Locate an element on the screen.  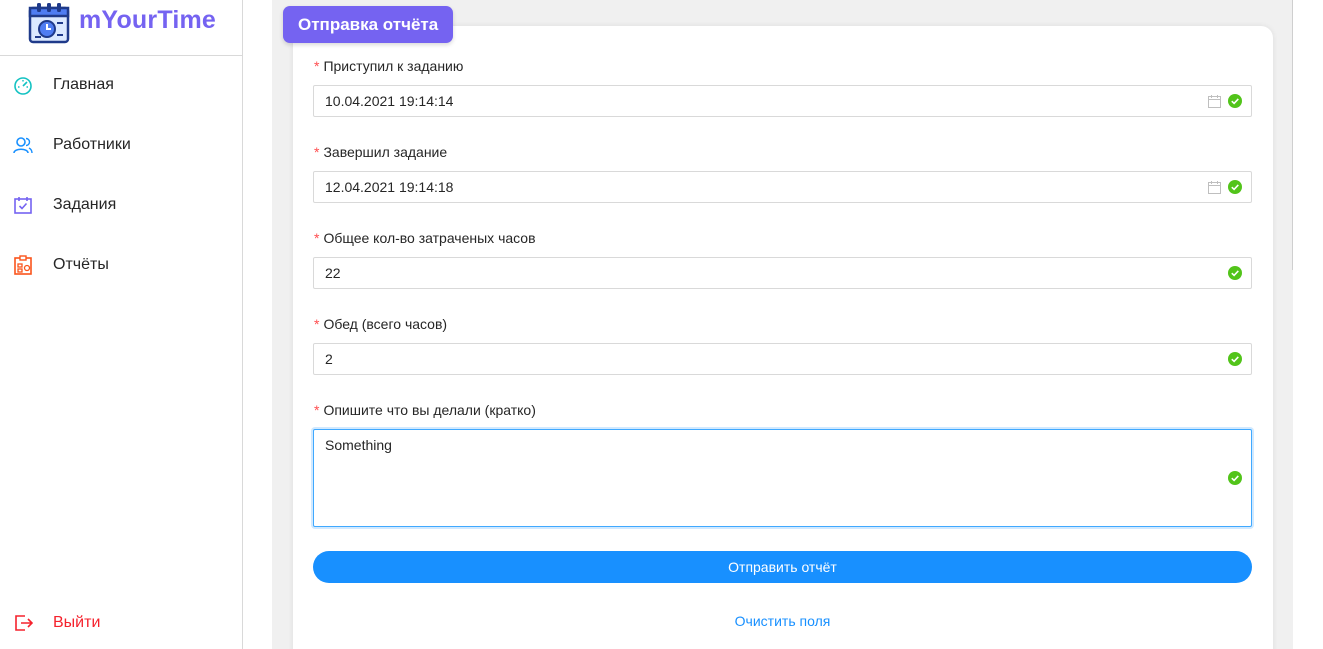
app-name: mYourTime is located at coordinates (148, 20).